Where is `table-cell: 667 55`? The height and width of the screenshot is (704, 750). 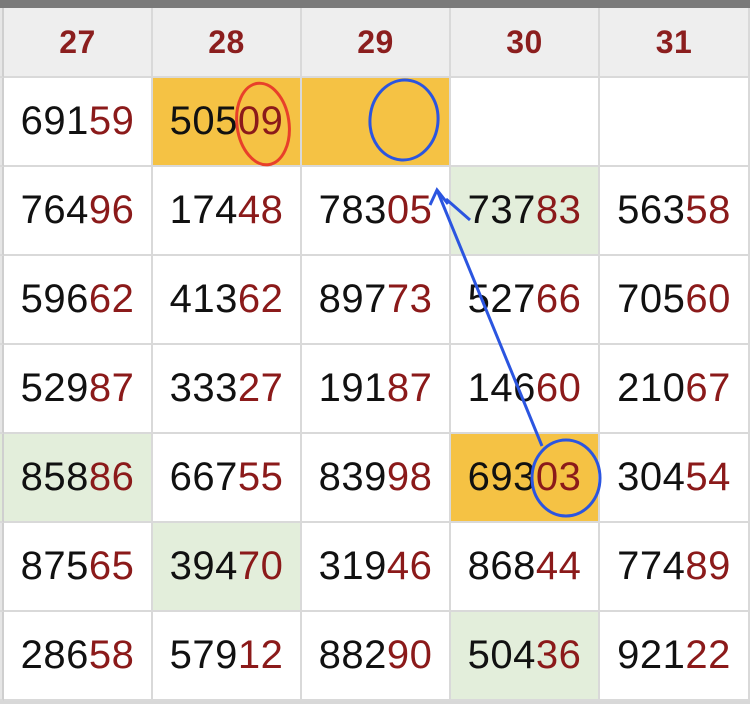
table-cell: 667 55 is located at coordinates (227, 478).